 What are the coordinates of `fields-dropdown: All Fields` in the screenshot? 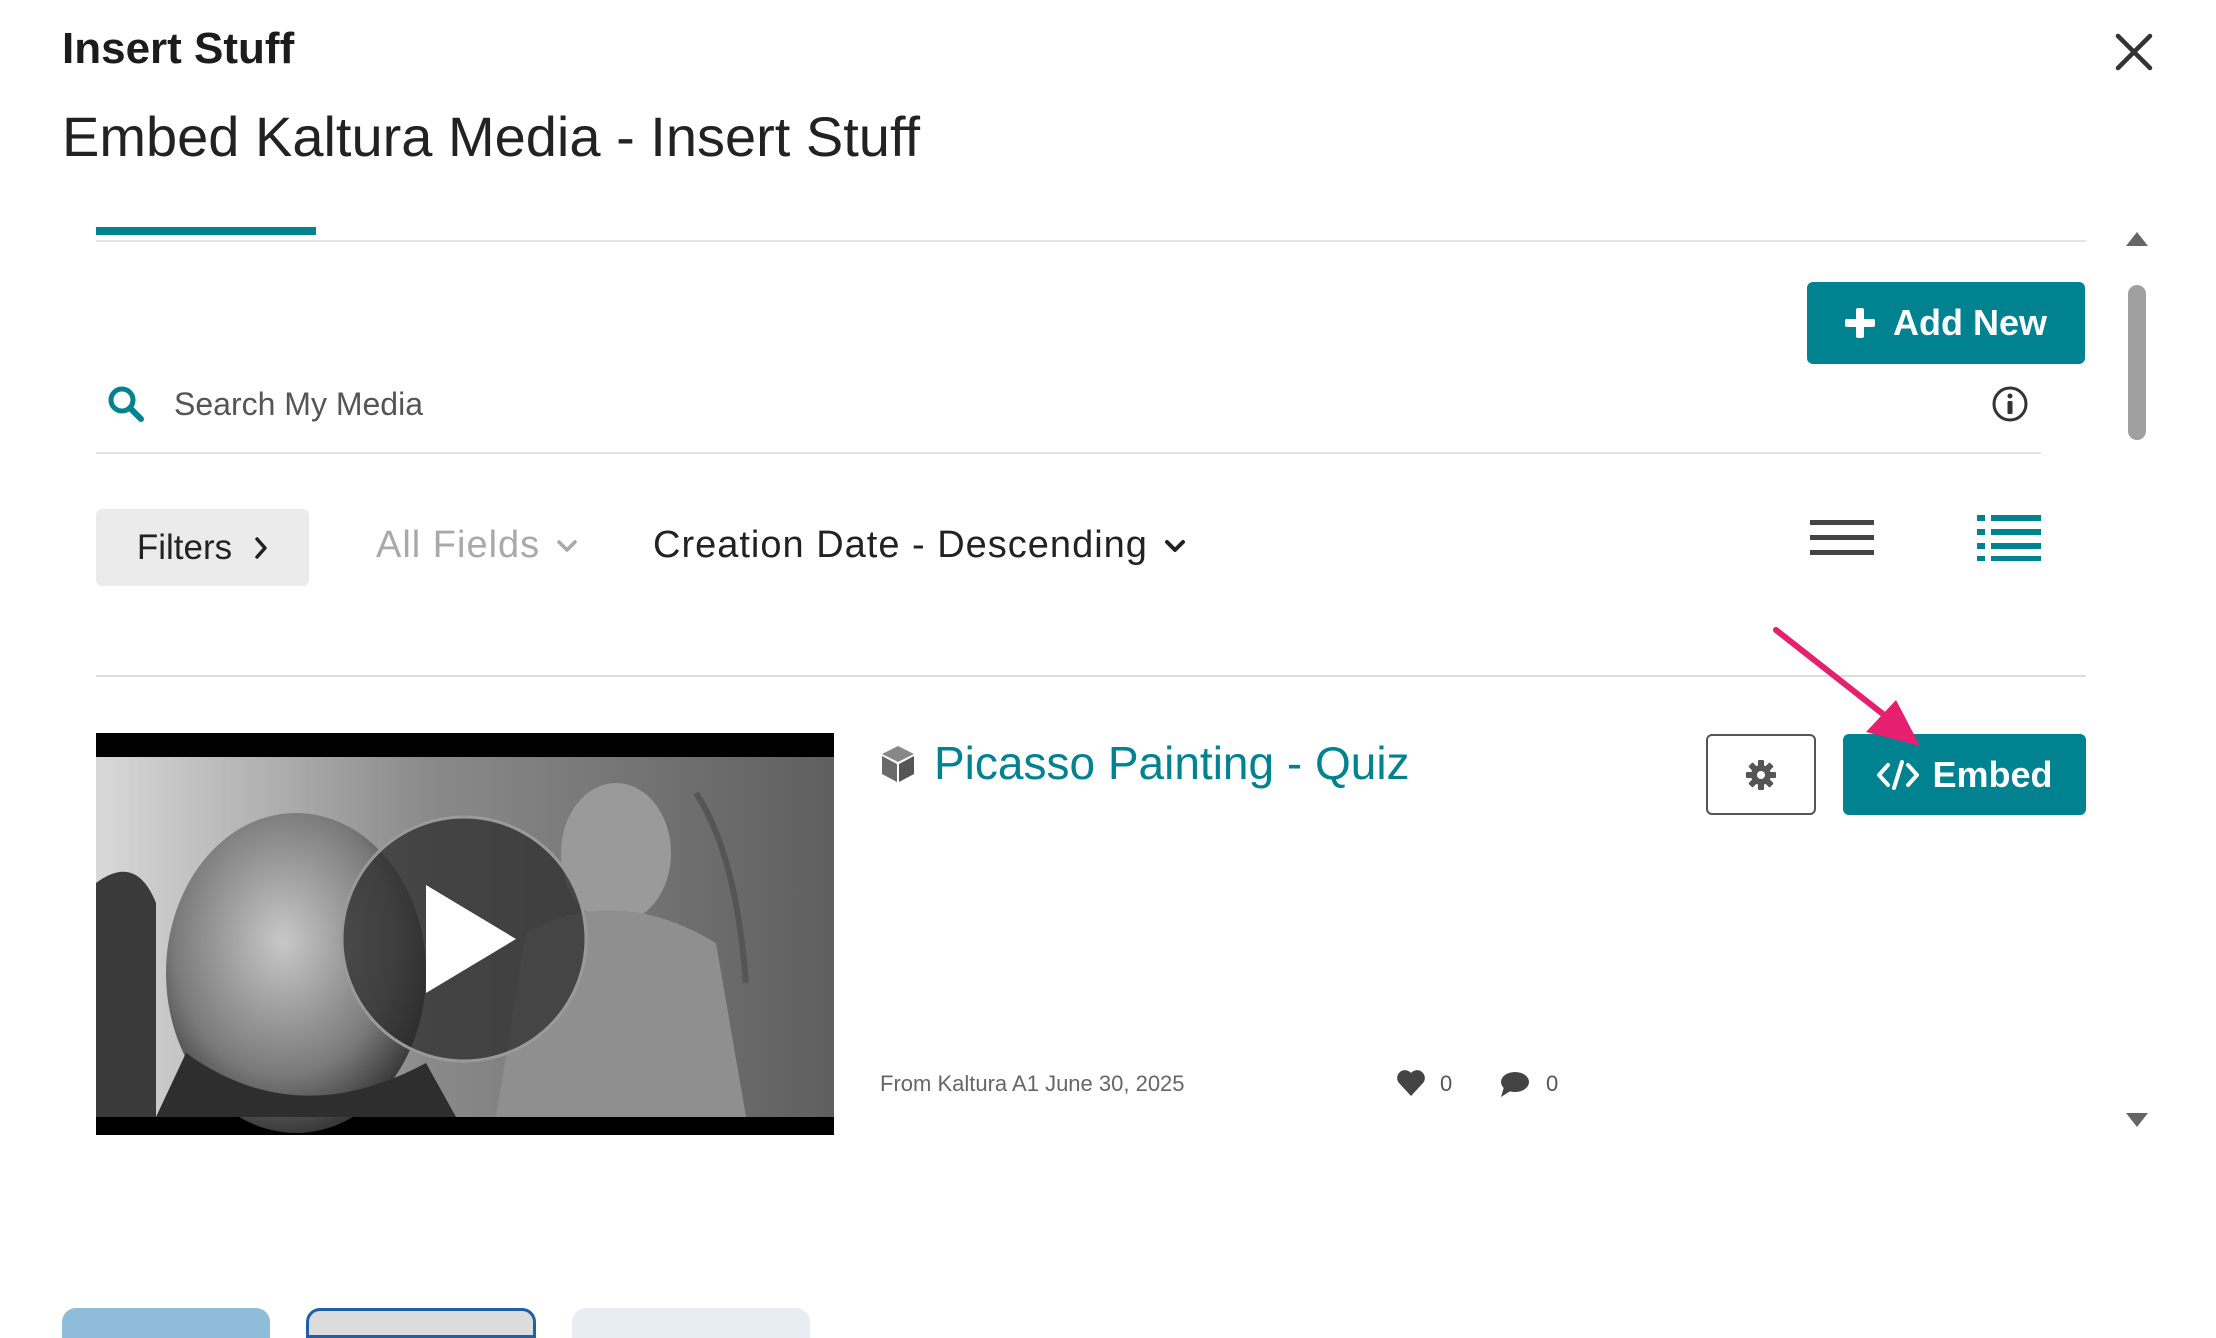 It's located at (477, 545).